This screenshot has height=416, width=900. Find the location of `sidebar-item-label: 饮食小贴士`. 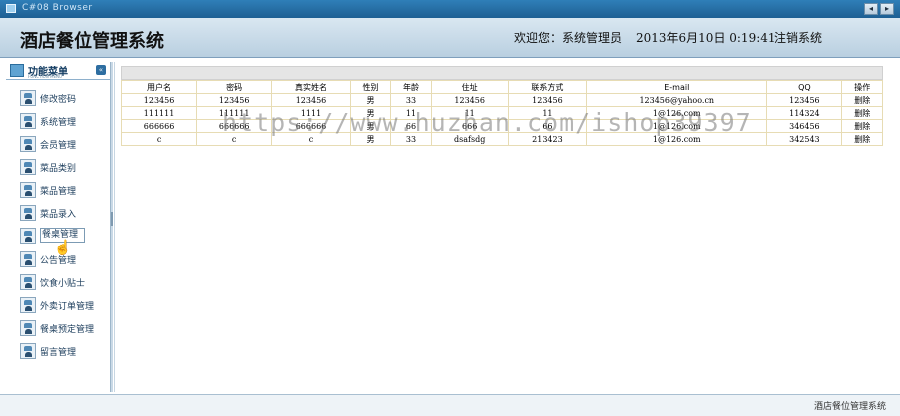

sidebar-item-label: 饮食小贴士 is located at coordinates (63, 284).